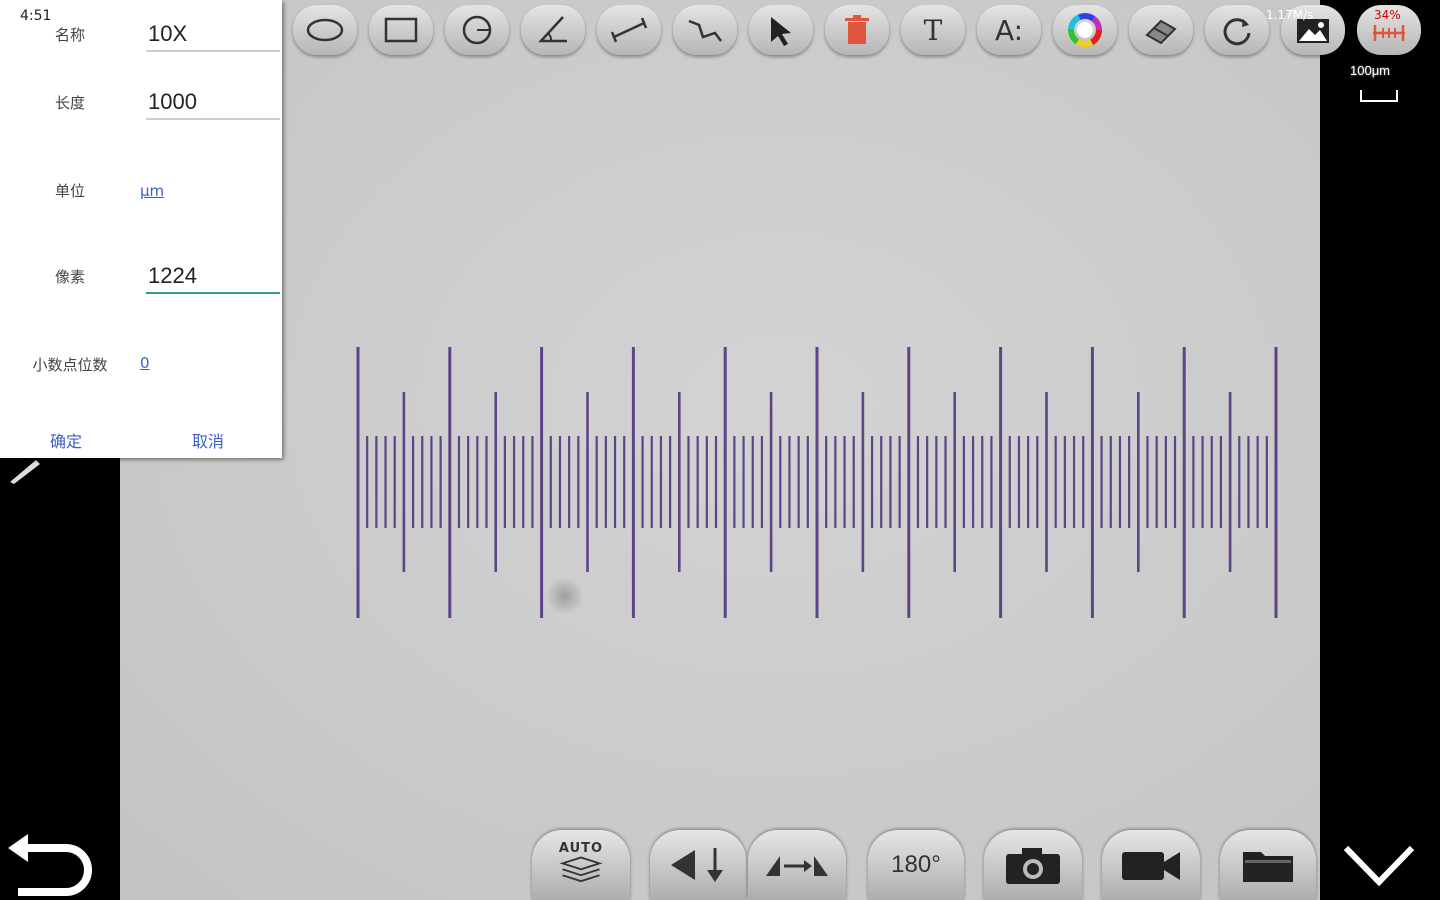  Describe the element at coordinates (69, 103) in the screenshot. I see `length-label: 长度` at that location.